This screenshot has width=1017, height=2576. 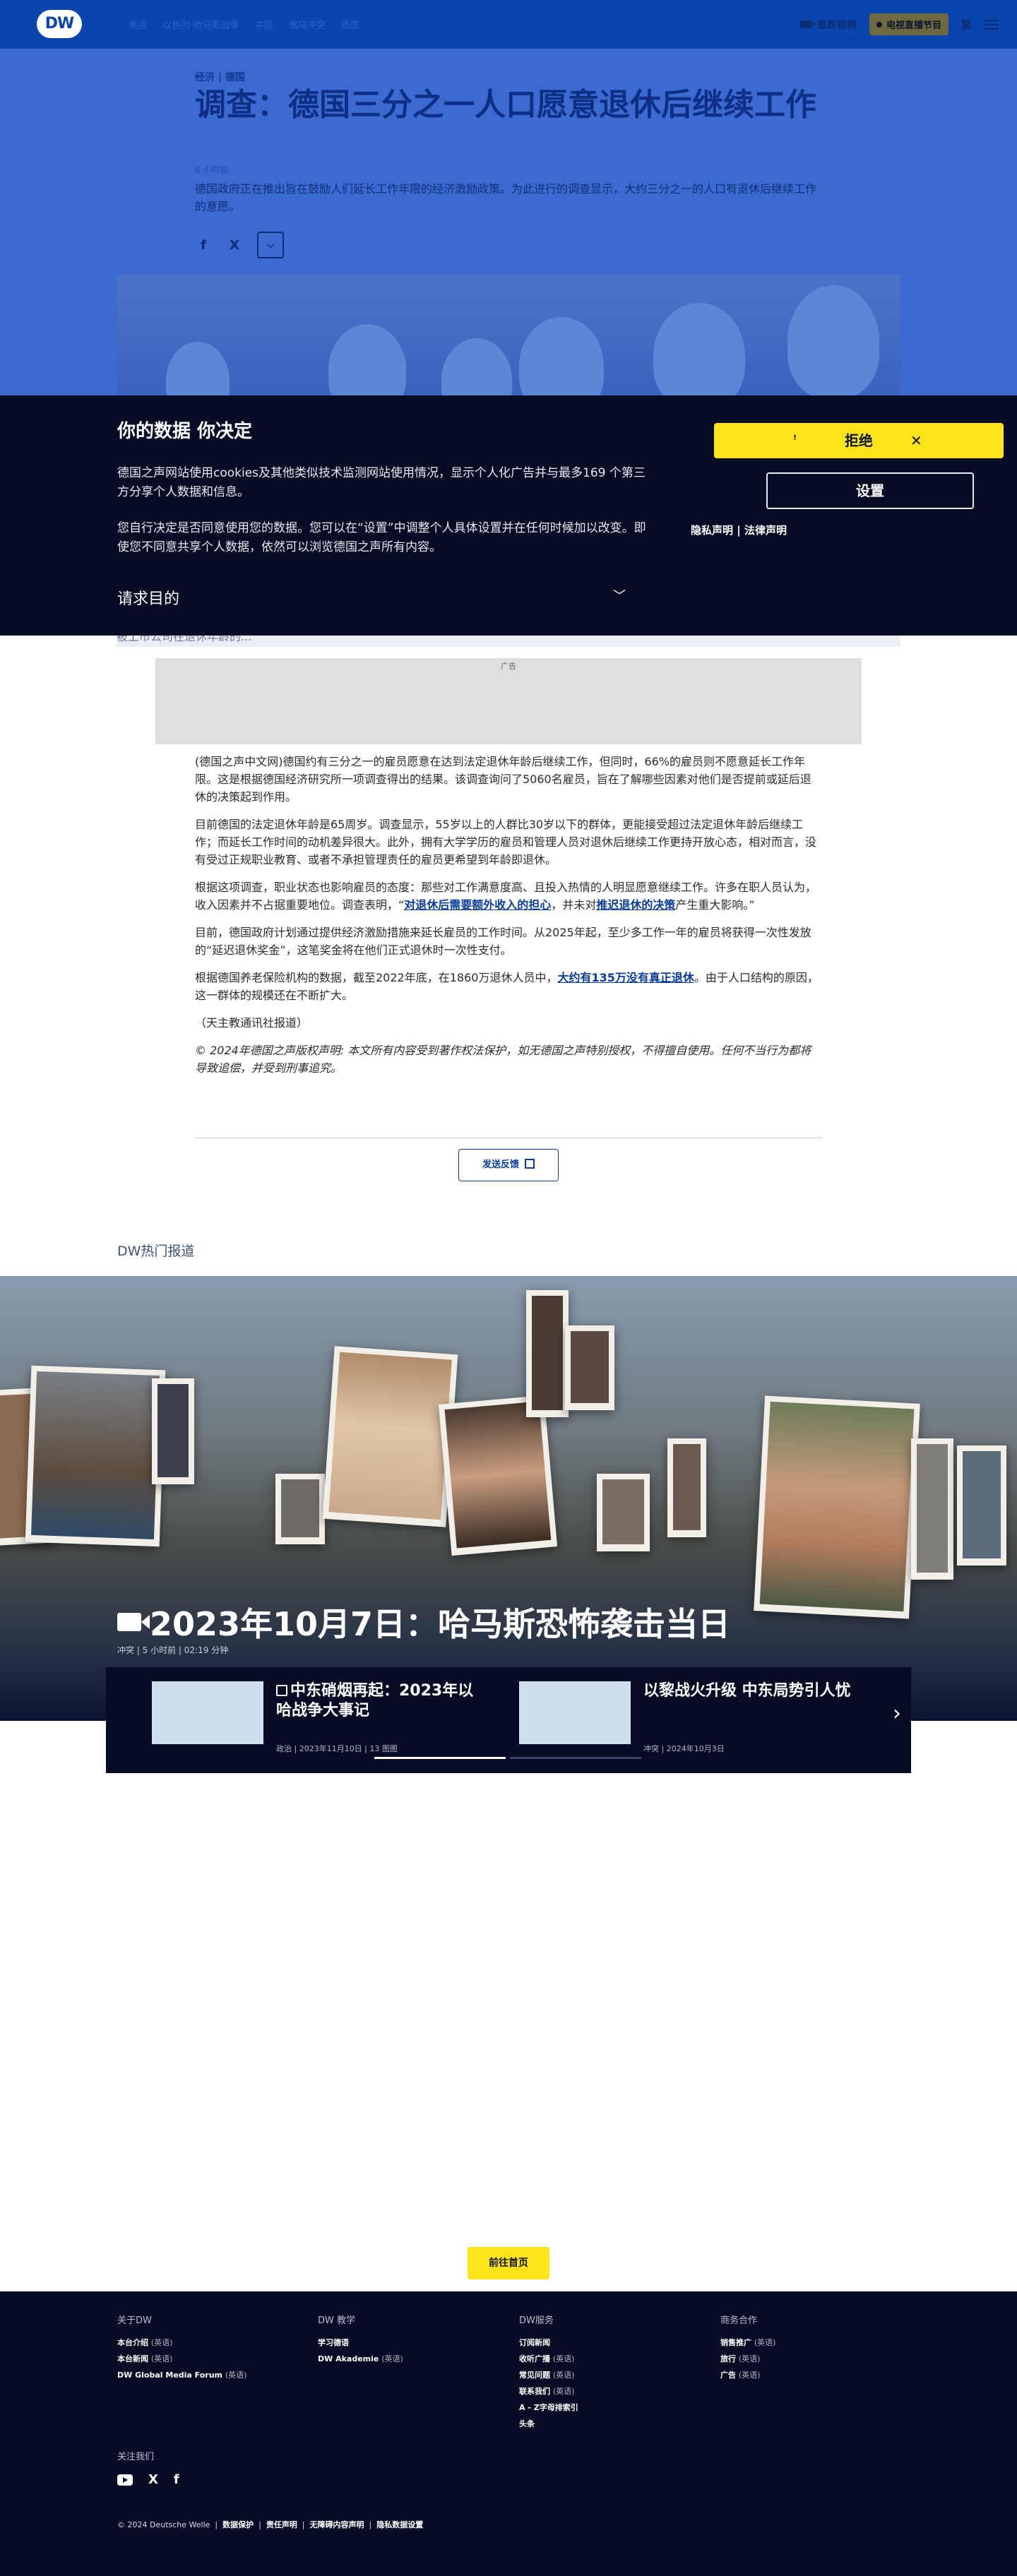 What do you see at coordinates (185, 431) in the screenshot?
I see `cookie-title: 你的数据 你决定` at bounding box center [185, 431].